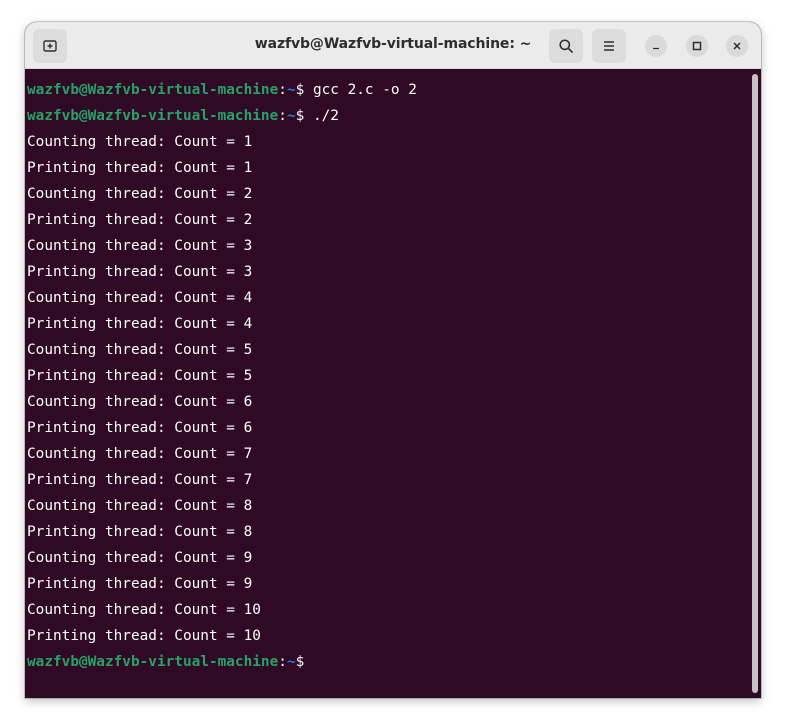 The image size is (786, 725). What do you see at coordinates (140, 558) in the screenshot?
I see `output-line: Counting thread: Count = 9` at bounding box center [140, 558].